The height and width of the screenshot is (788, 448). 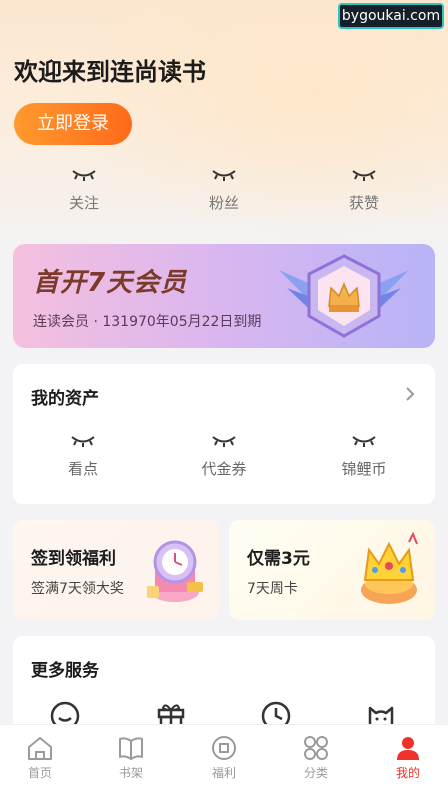 I want to click on grid-icon, so click(x=316, y=748).